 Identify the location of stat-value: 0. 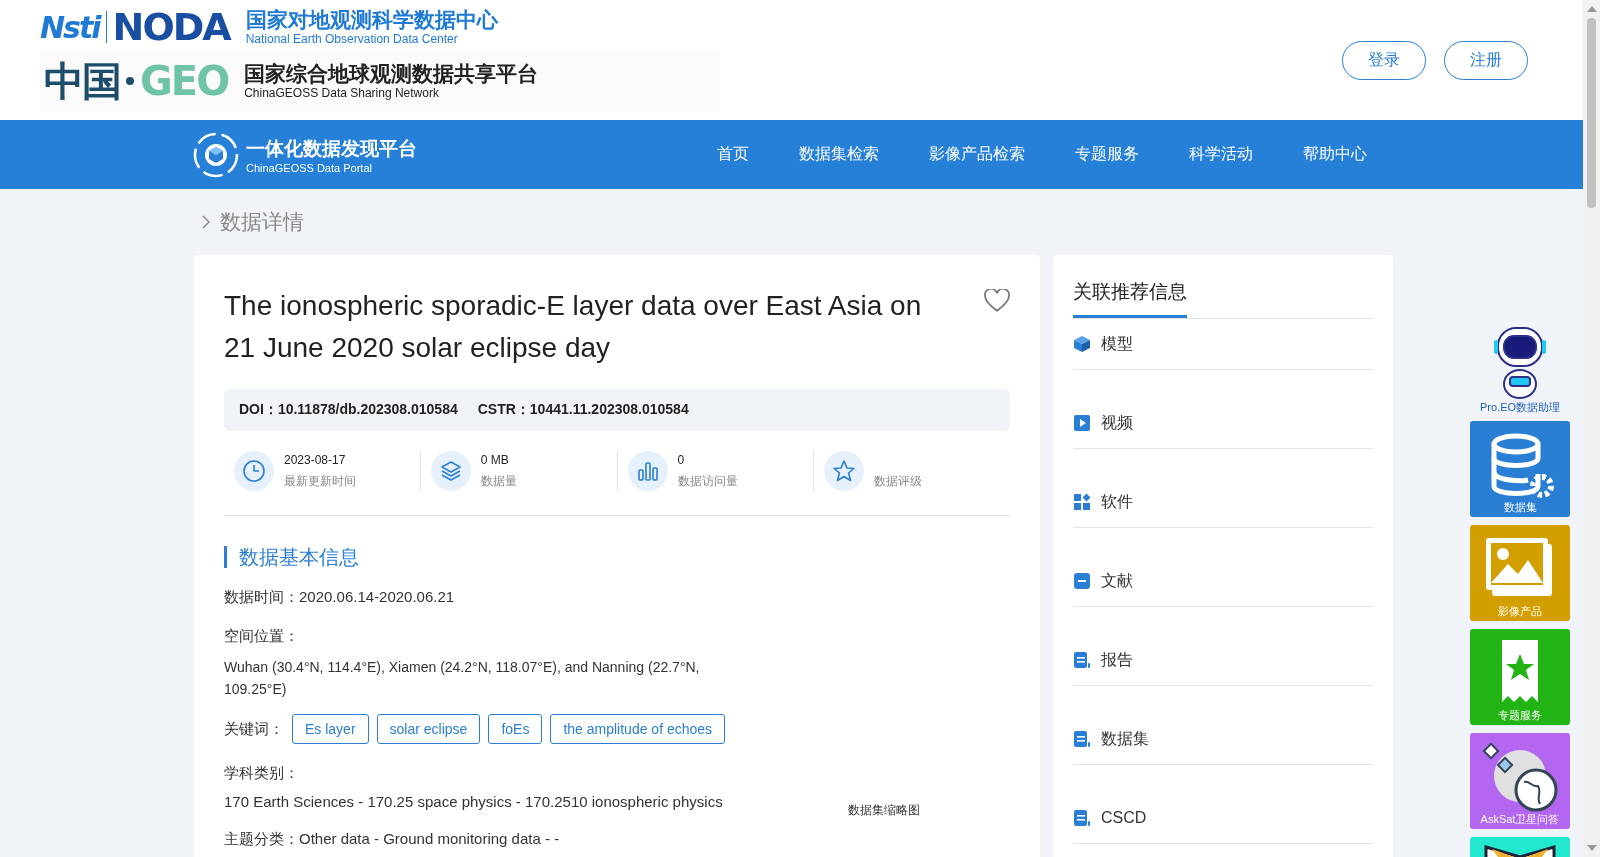
(681, 459).